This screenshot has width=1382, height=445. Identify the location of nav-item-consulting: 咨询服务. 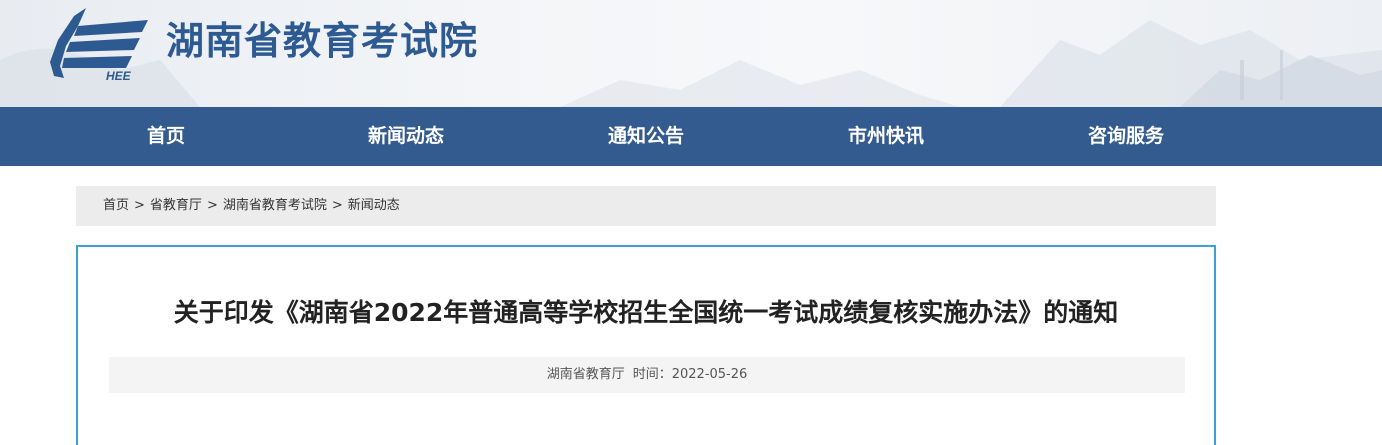
(1126, 136).